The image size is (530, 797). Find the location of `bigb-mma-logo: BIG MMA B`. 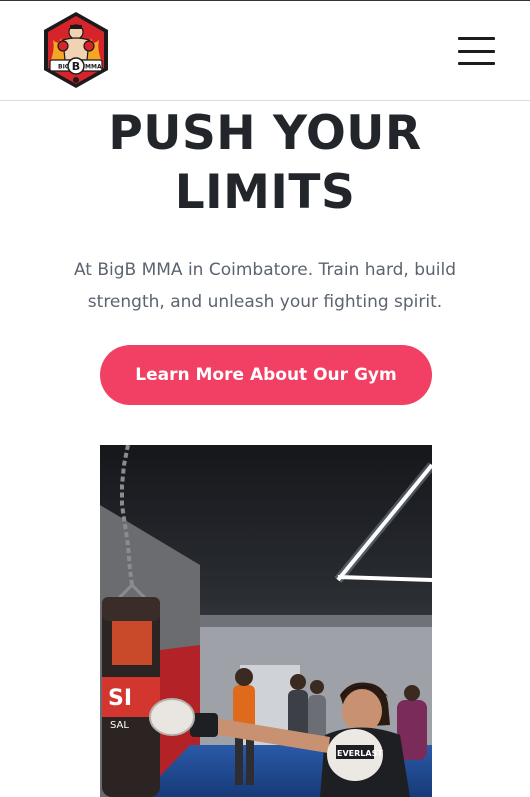

bigb-mma-logo: BIG MMA B is located at coordinates (76, 50).